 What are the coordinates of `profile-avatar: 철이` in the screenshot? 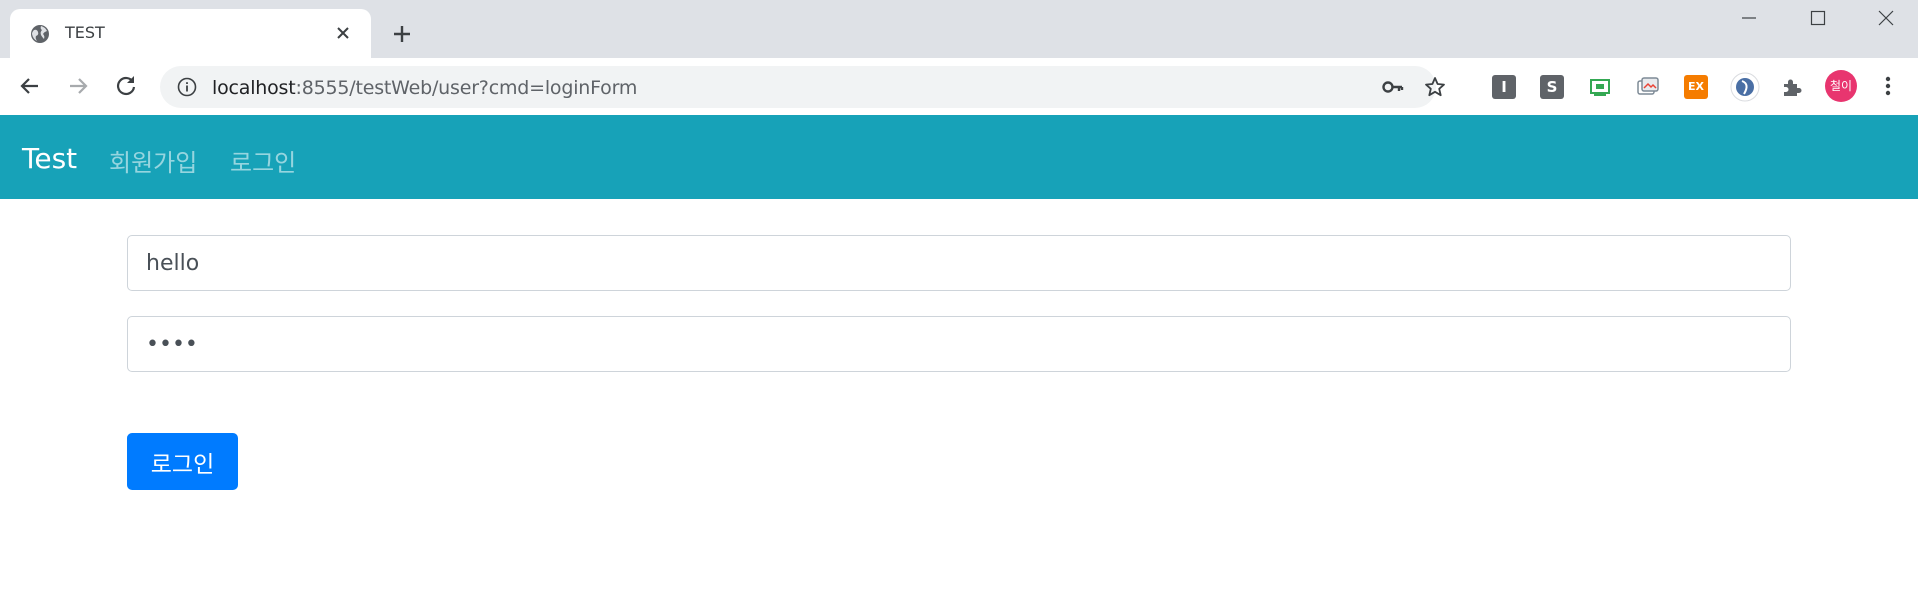 It's located at (1841, 86).